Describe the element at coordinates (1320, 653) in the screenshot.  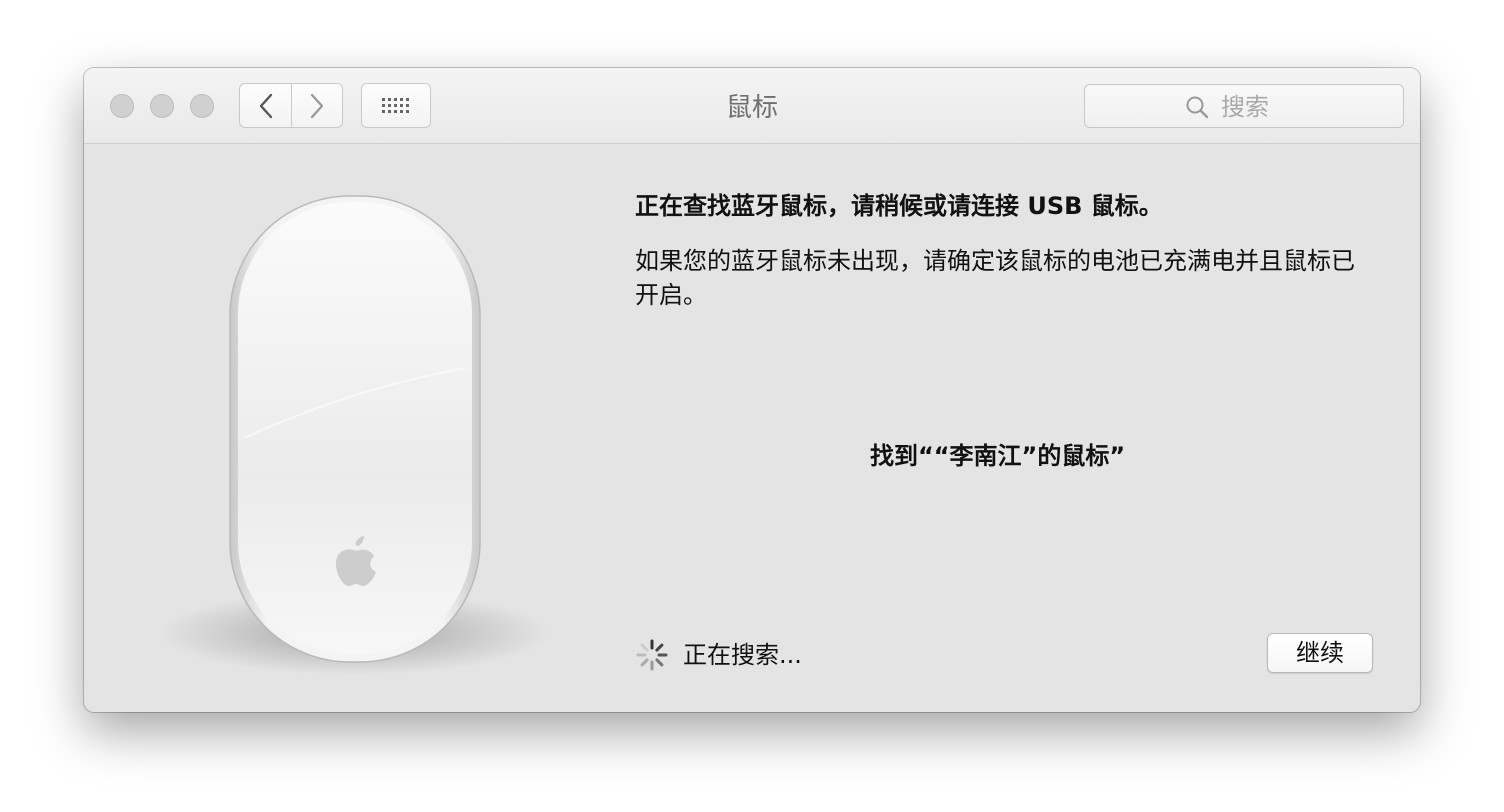
I see `continue-button: 继续` at that location.